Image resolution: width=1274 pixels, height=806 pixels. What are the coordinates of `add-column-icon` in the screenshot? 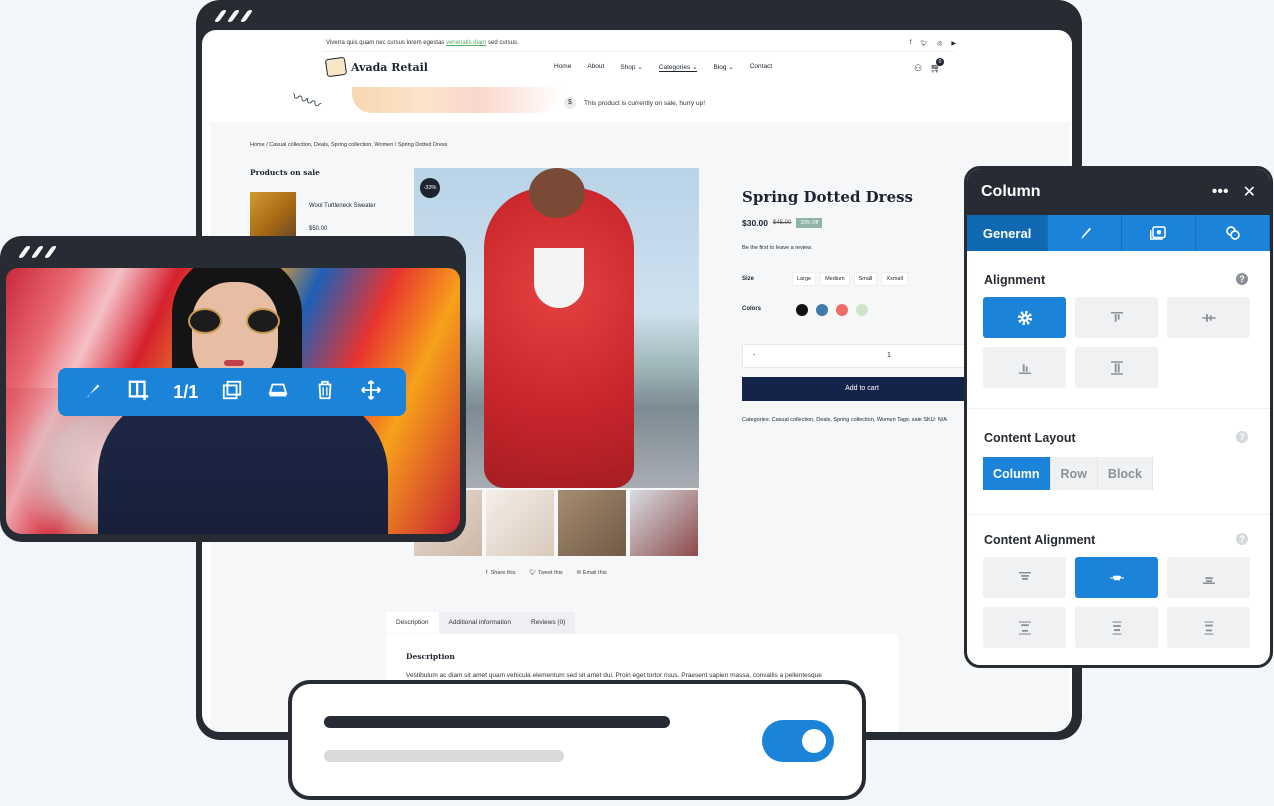 It's located at (139, 392).